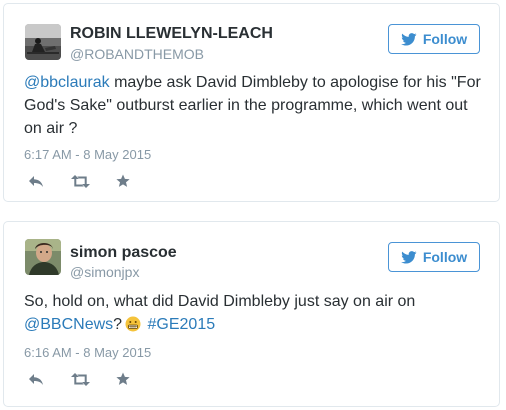 This screenshot has height=410, width=506. Describe the element at coordinates (137, 54) in the screenshot. I see `user-handle: @ROBANDTHEMOB` at that location.